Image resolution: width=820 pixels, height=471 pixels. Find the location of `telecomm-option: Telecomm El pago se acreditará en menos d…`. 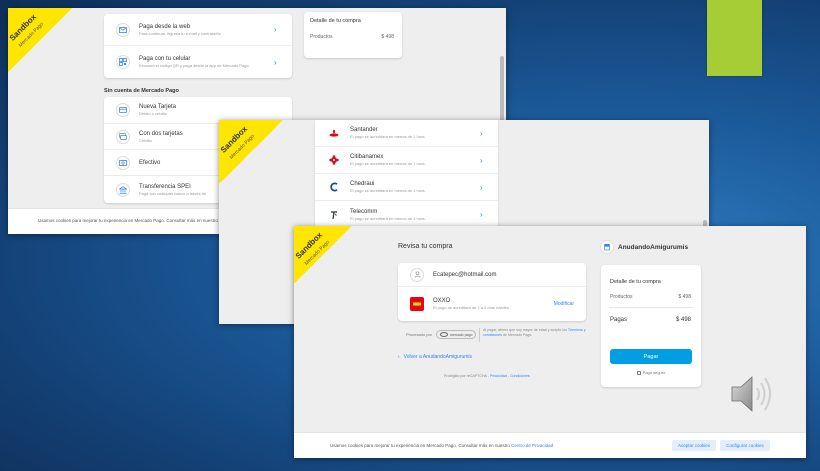

telecomm-option: Telecomm El pago se acreditará en menos d… is located at coordinates (406, 214).